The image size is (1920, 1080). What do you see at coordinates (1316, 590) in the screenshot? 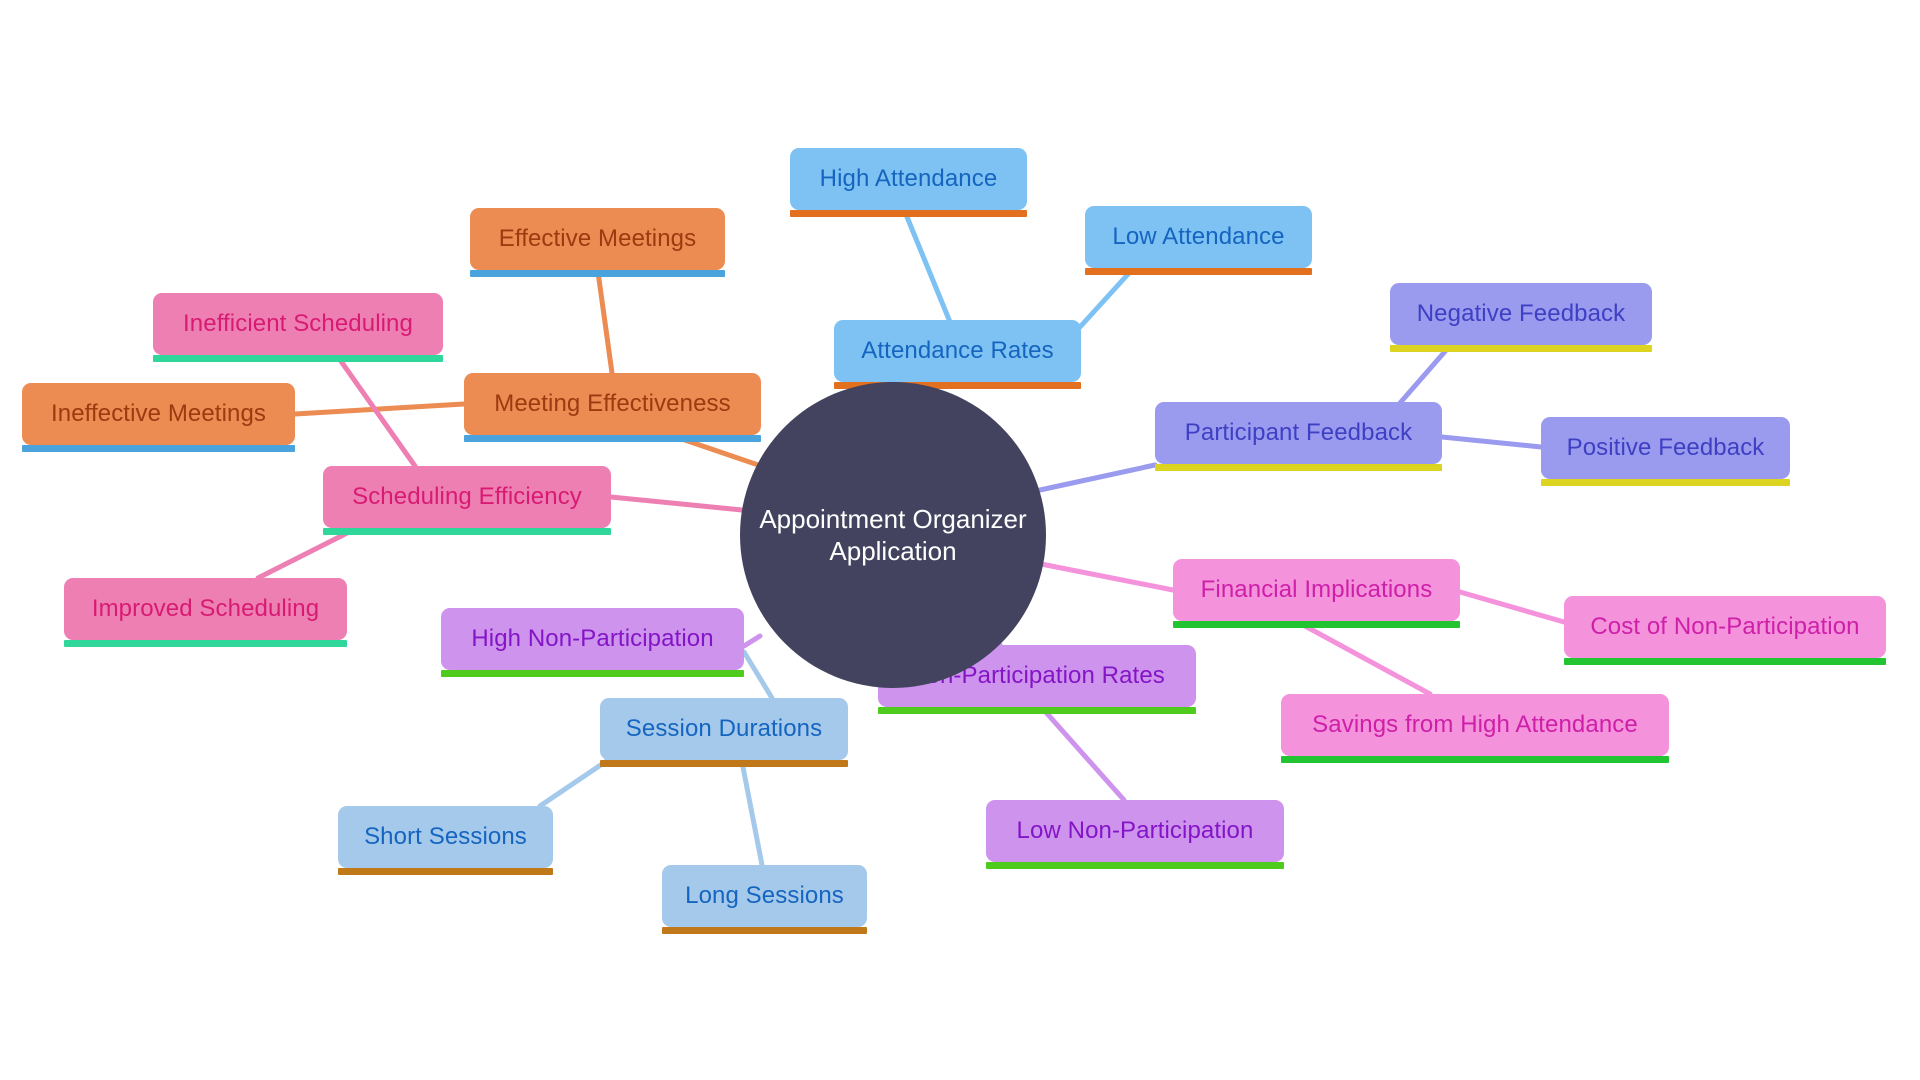
I see `node-label-financial_implications: Financial Implications` at bounding box center [1316, 590].